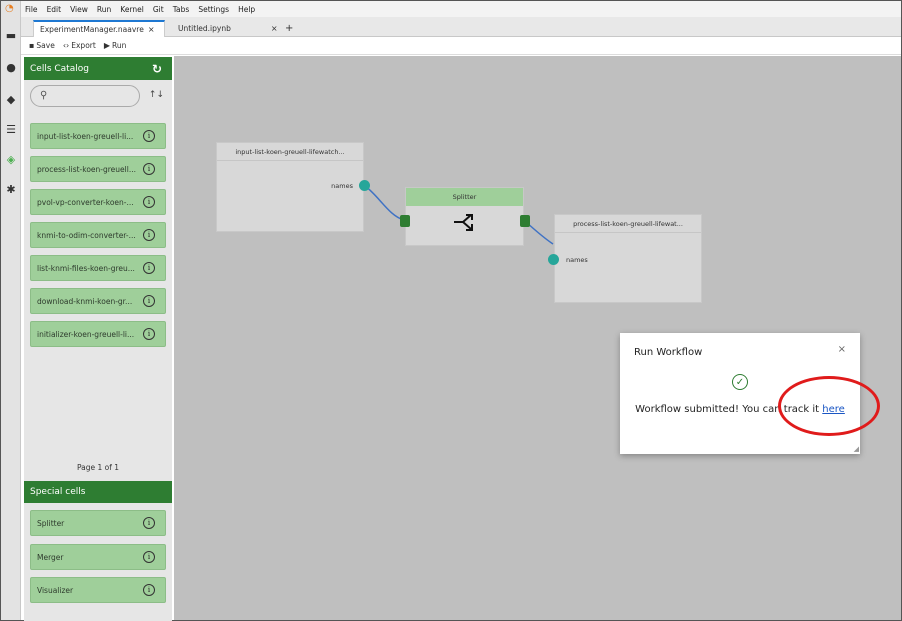 This screenshot has width=902, height=621. What do you see at coordinates (119, 45) in the screenshot?
I see `run-label: Run` at bounding box center [119, 45].